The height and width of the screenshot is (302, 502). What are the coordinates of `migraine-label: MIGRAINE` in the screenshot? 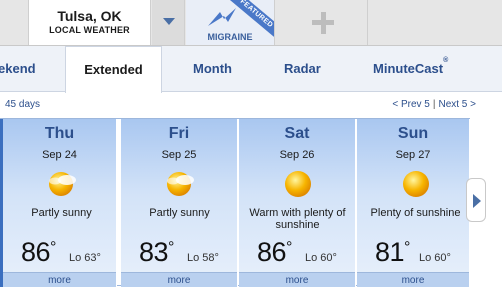 It's located at (230, 37).